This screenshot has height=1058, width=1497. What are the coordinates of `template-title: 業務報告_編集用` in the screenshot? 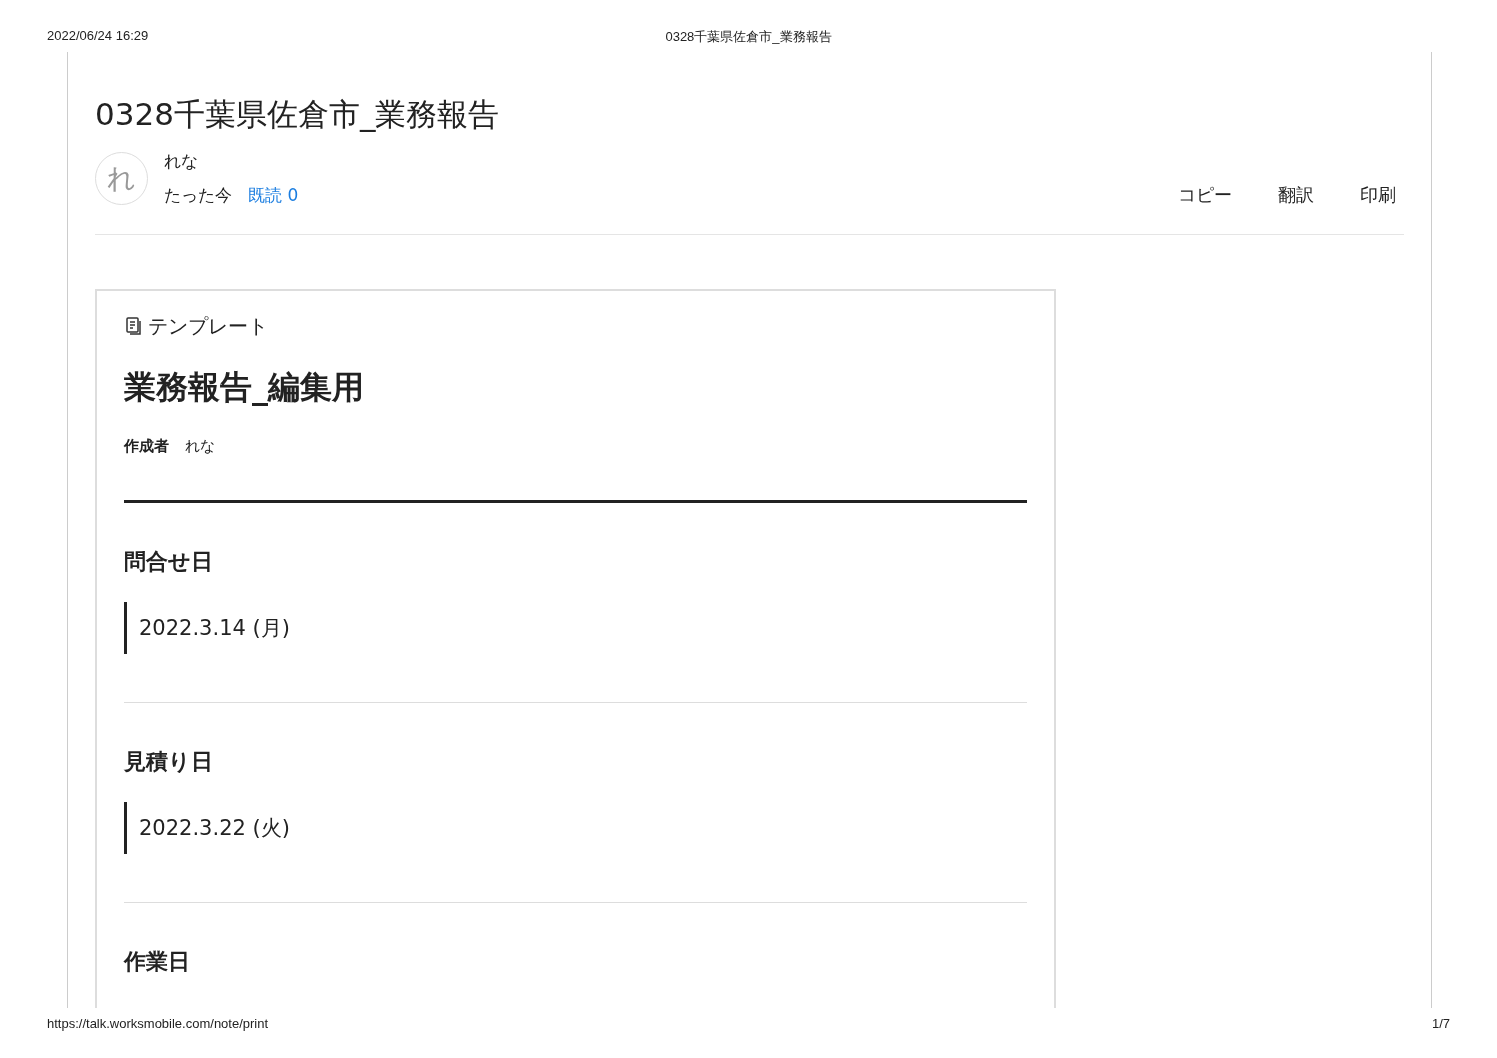 It's located at (244, 388).